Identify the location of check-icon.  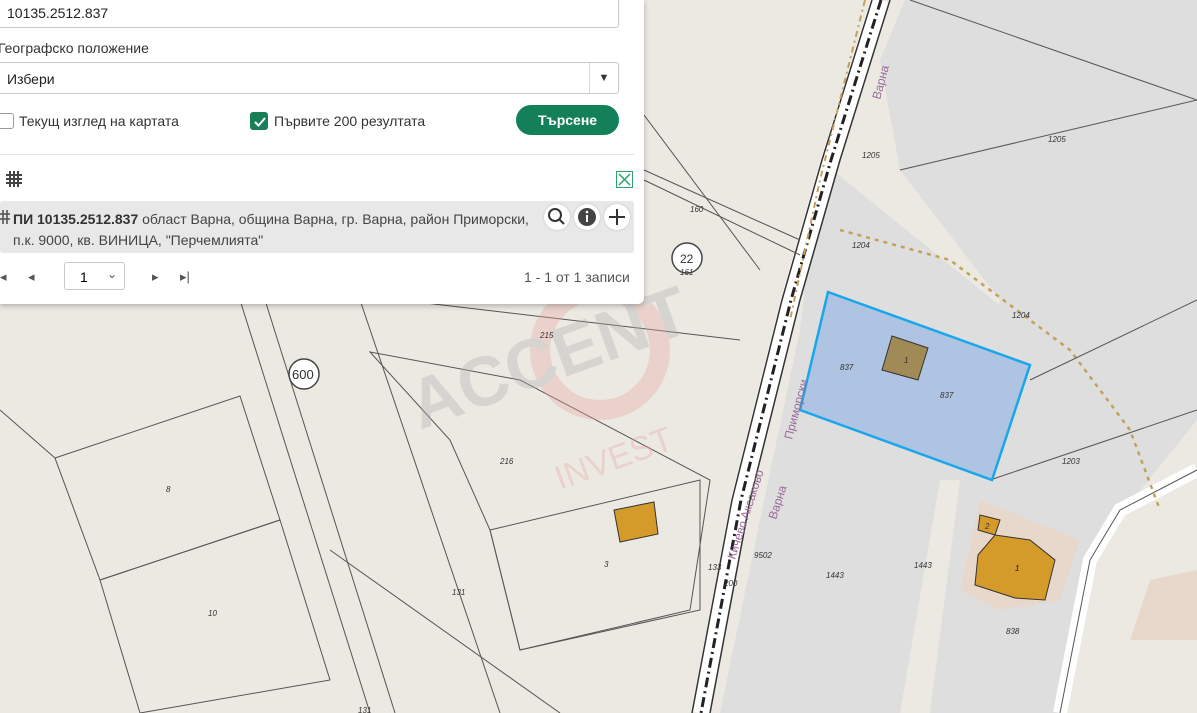
(260, 122).